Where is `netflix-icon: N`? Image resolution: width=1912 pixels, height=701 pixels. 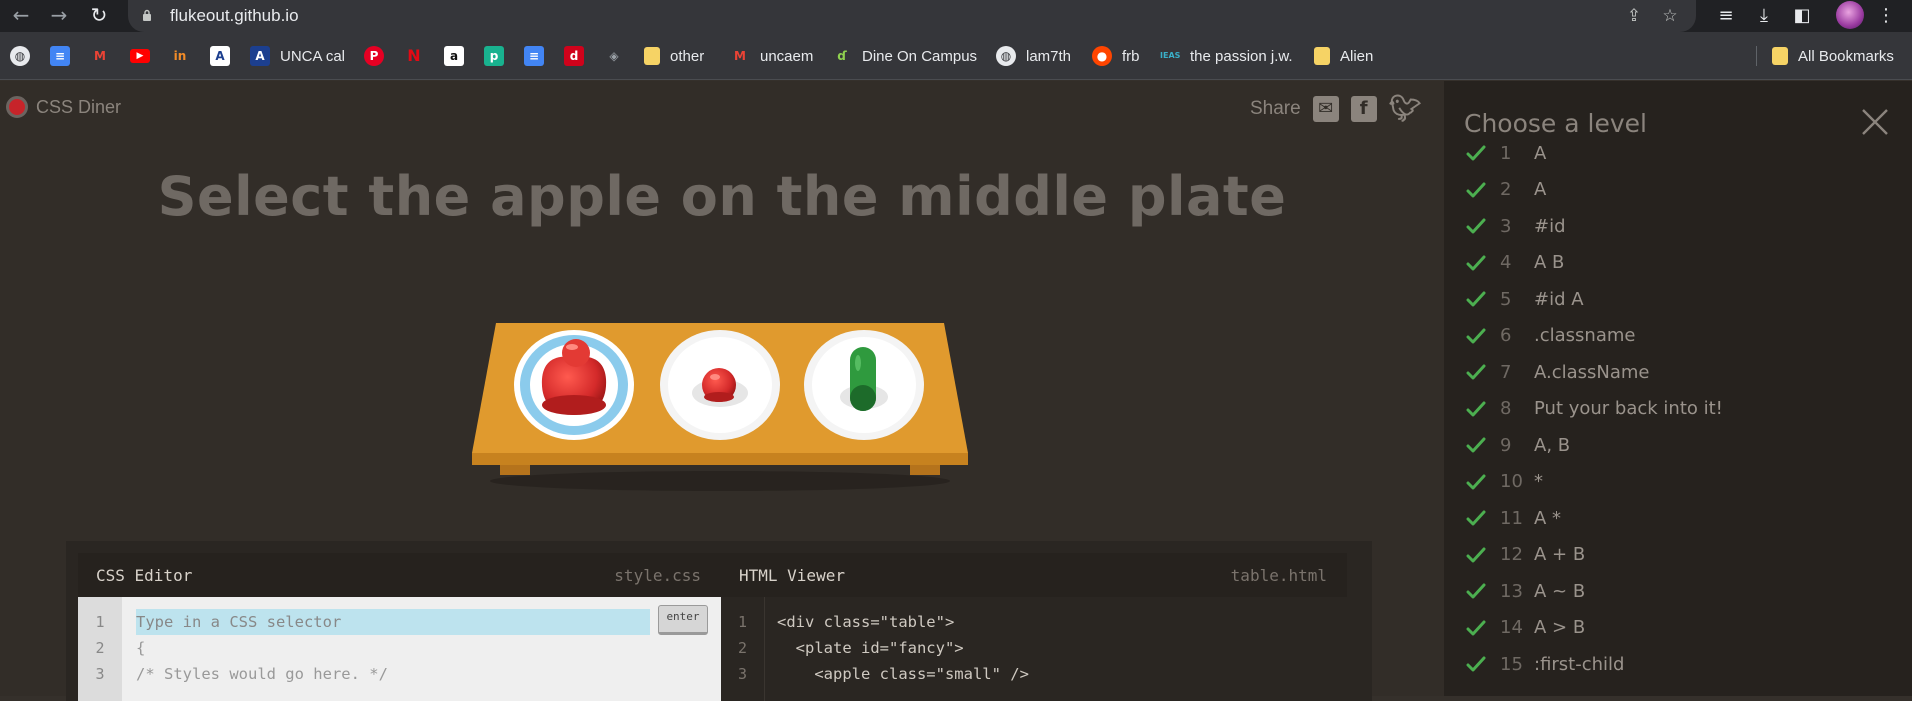 netflix-icon: N is located at coordinates (414, 55).